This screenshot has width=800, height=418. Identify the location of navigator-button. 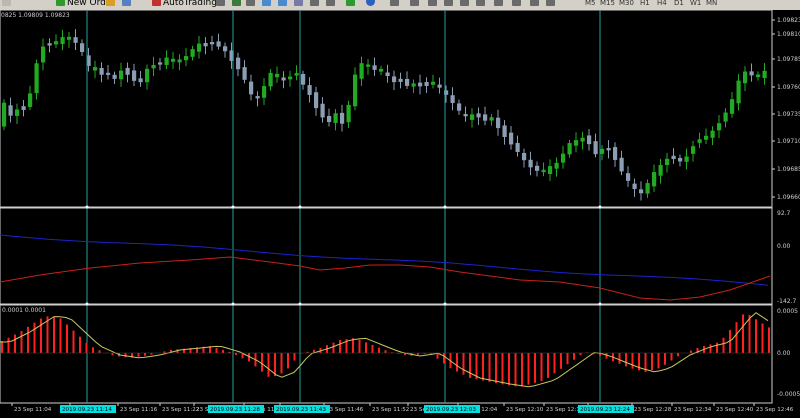
(127, 4).